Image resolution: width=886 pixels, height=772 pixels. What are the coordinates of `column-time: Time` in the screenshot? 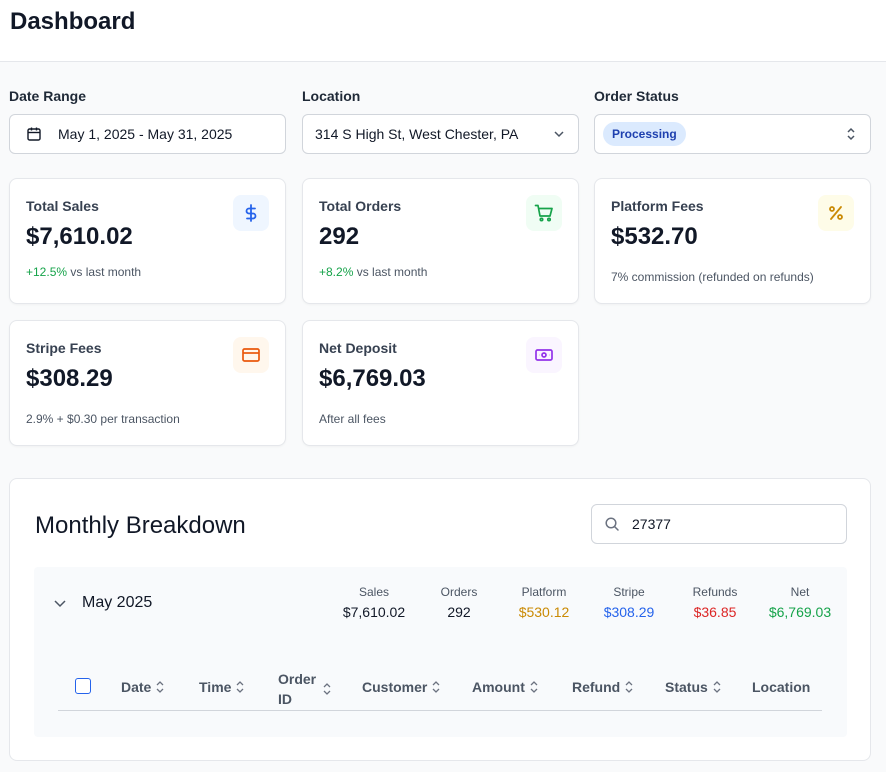 It's located at (222, 687).